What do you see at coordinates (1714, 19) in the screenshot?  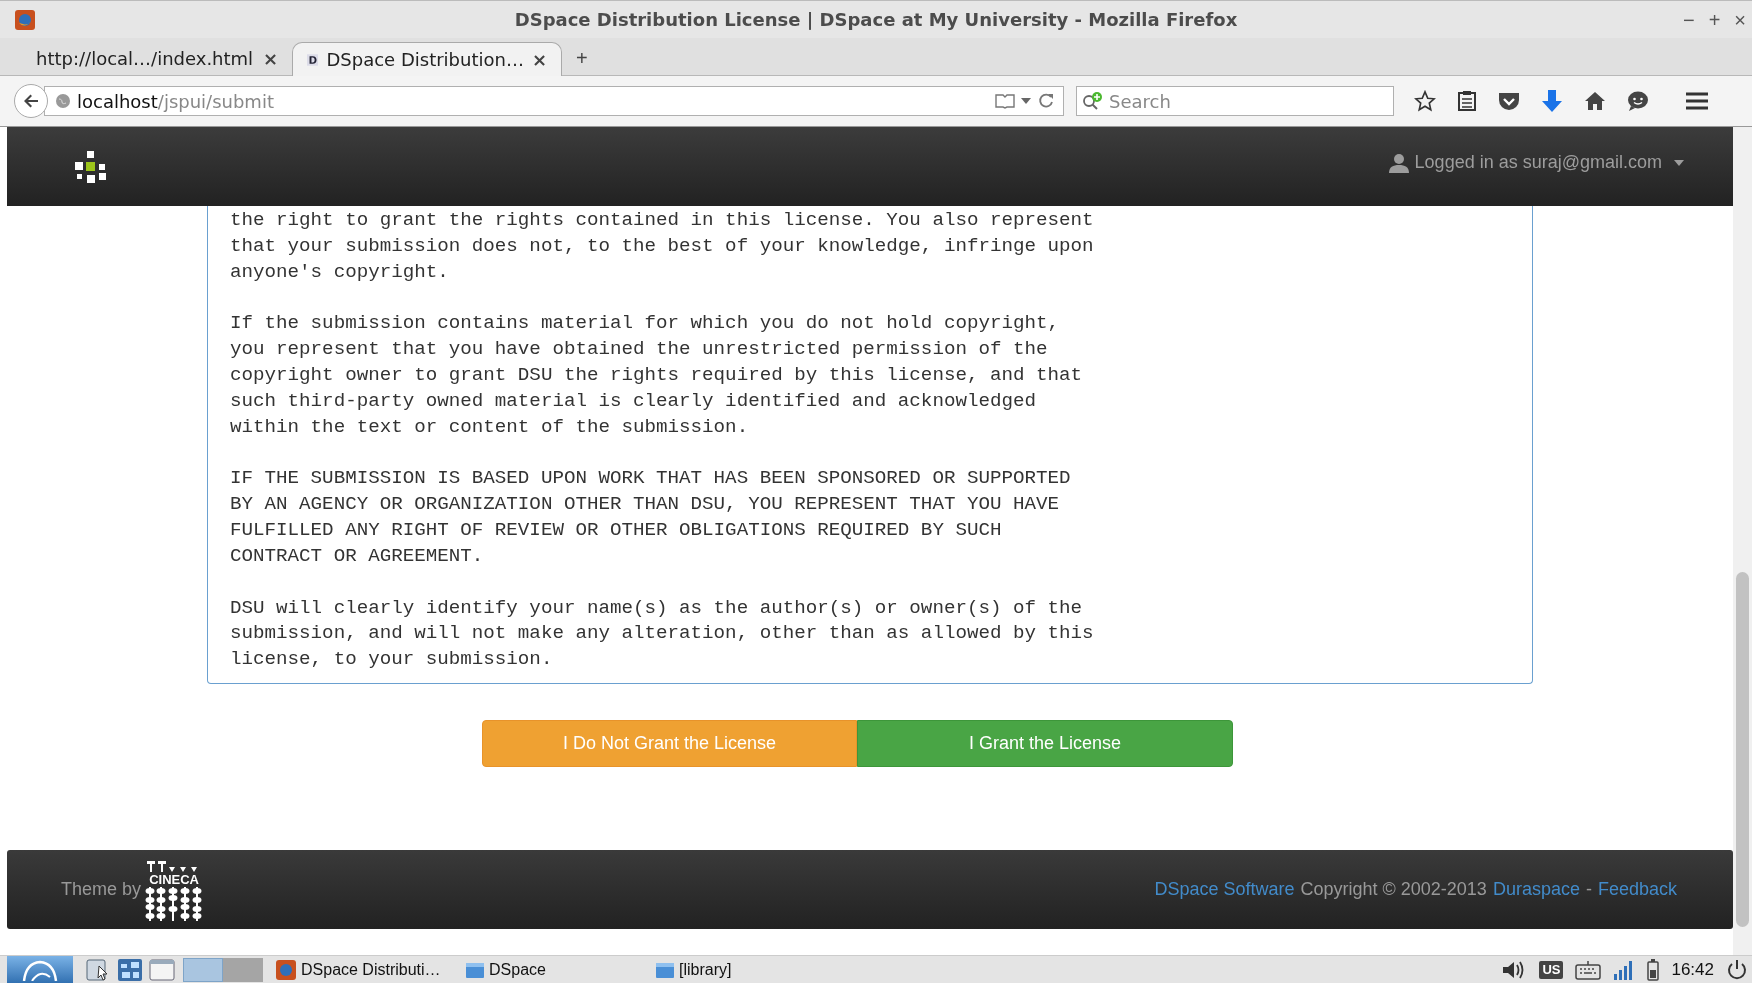 I see `maximize-button: +` at bounding box center [1714, 19].